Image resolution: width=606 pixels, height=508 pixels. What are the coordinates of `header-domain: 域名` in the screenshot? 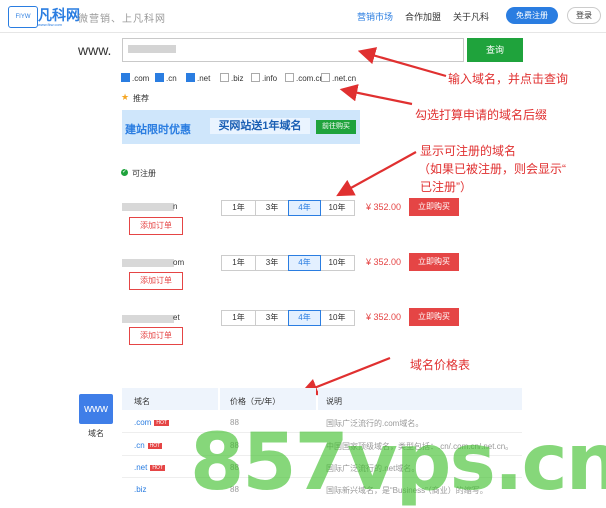 It's located at (142, 401).